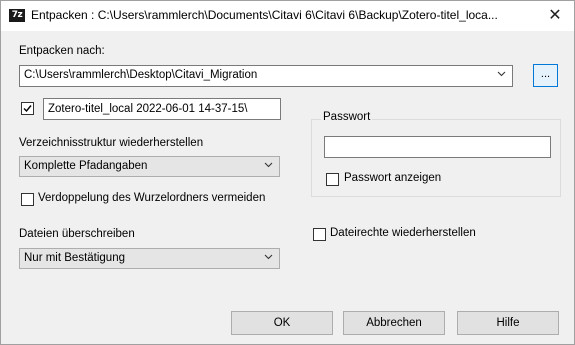  I want to click on ok-button-label: OK, so click(282, 323).